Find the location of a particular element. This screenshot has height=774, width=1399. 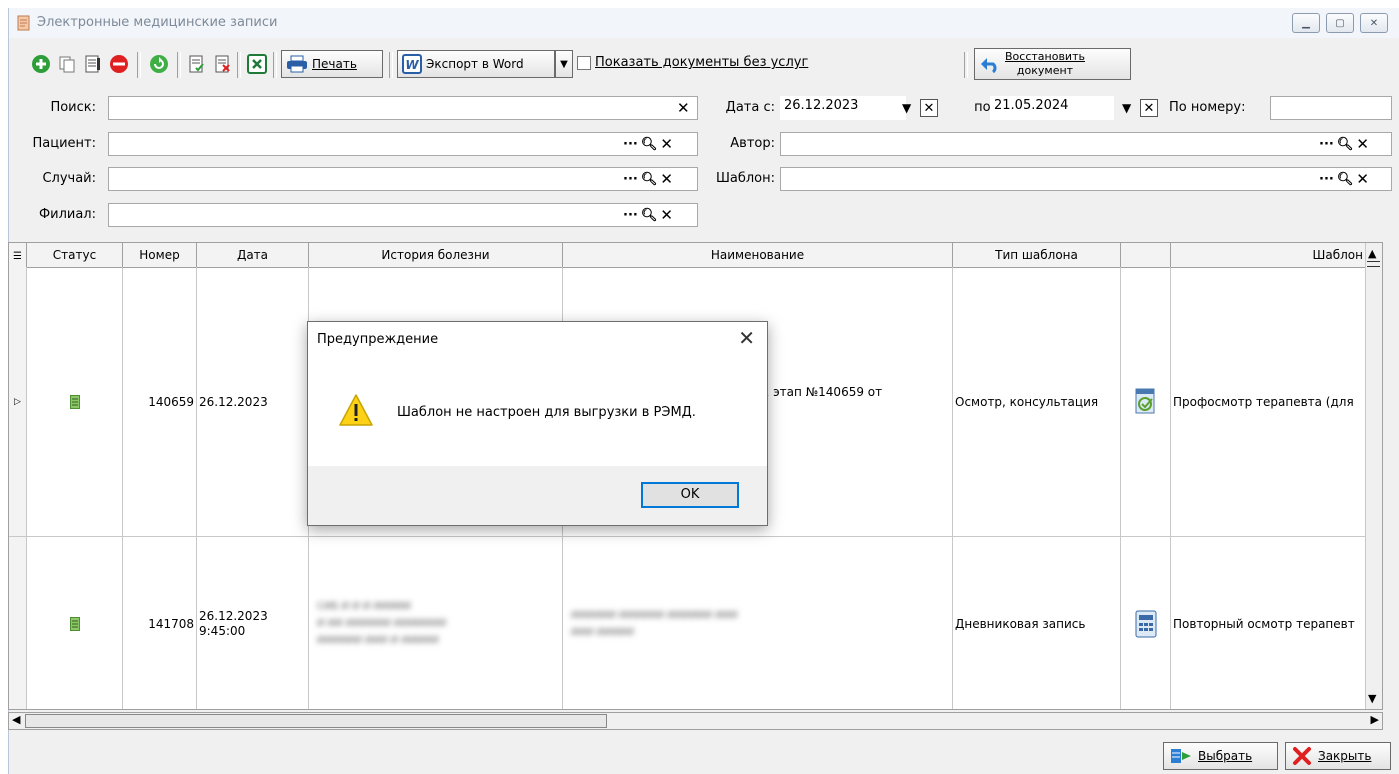

row-indicator: ▷ is located at coordinates (18, 402).